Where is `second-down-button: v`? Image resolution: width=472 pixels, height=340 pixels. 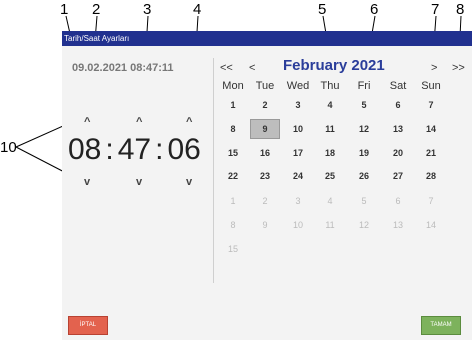 second-down-button: v is located at coordinates (189, 182).